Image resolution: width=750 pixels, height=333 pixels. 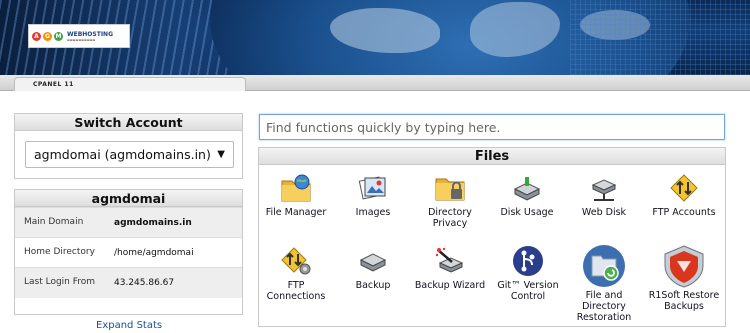 I want to click on file-manager-button: File Manager, so click(x=296, y=194).